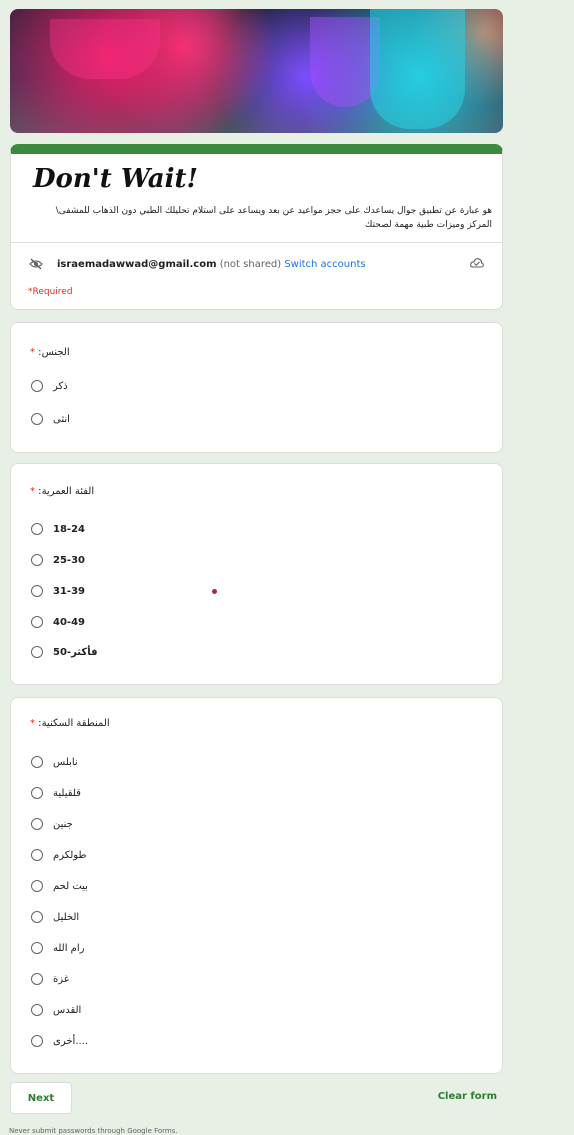  Describe the element at coordinates (61, 979) in the screenshot. I see `option-label: غزة` at that location.